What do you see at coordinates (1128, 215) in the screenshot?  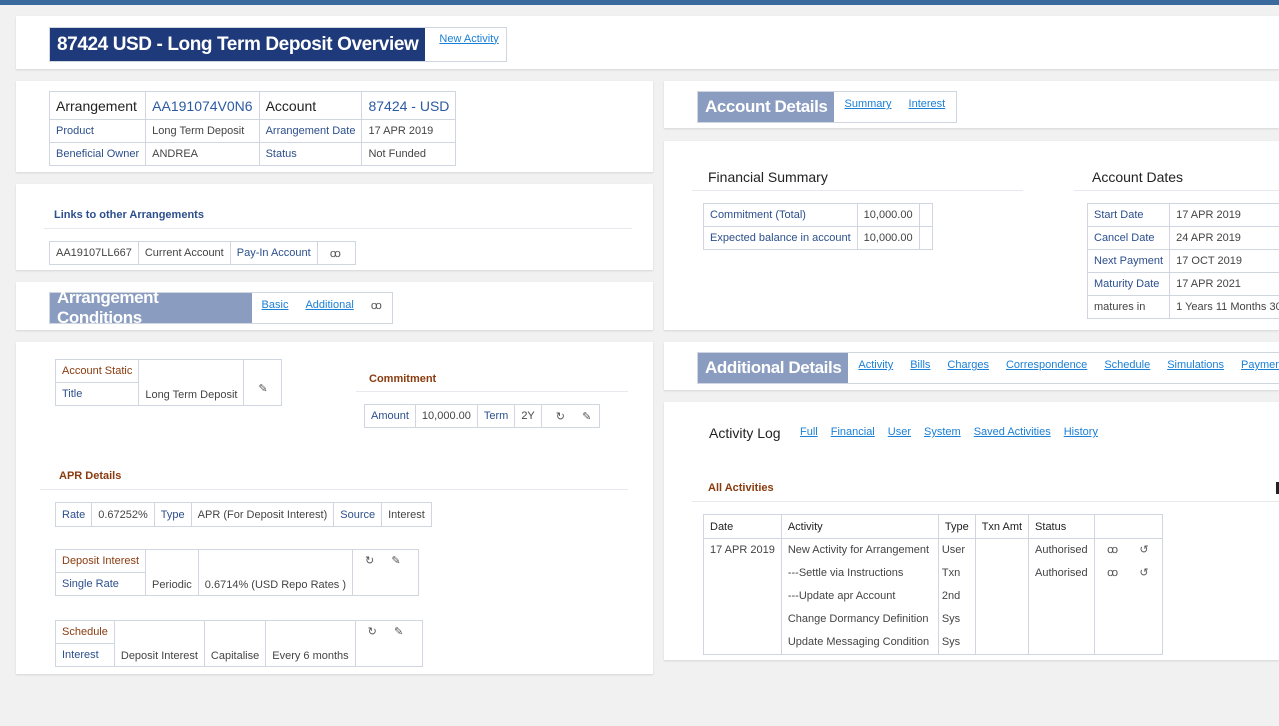 I see `start-date-label: Start Date` at bounding box center [1128, 215].